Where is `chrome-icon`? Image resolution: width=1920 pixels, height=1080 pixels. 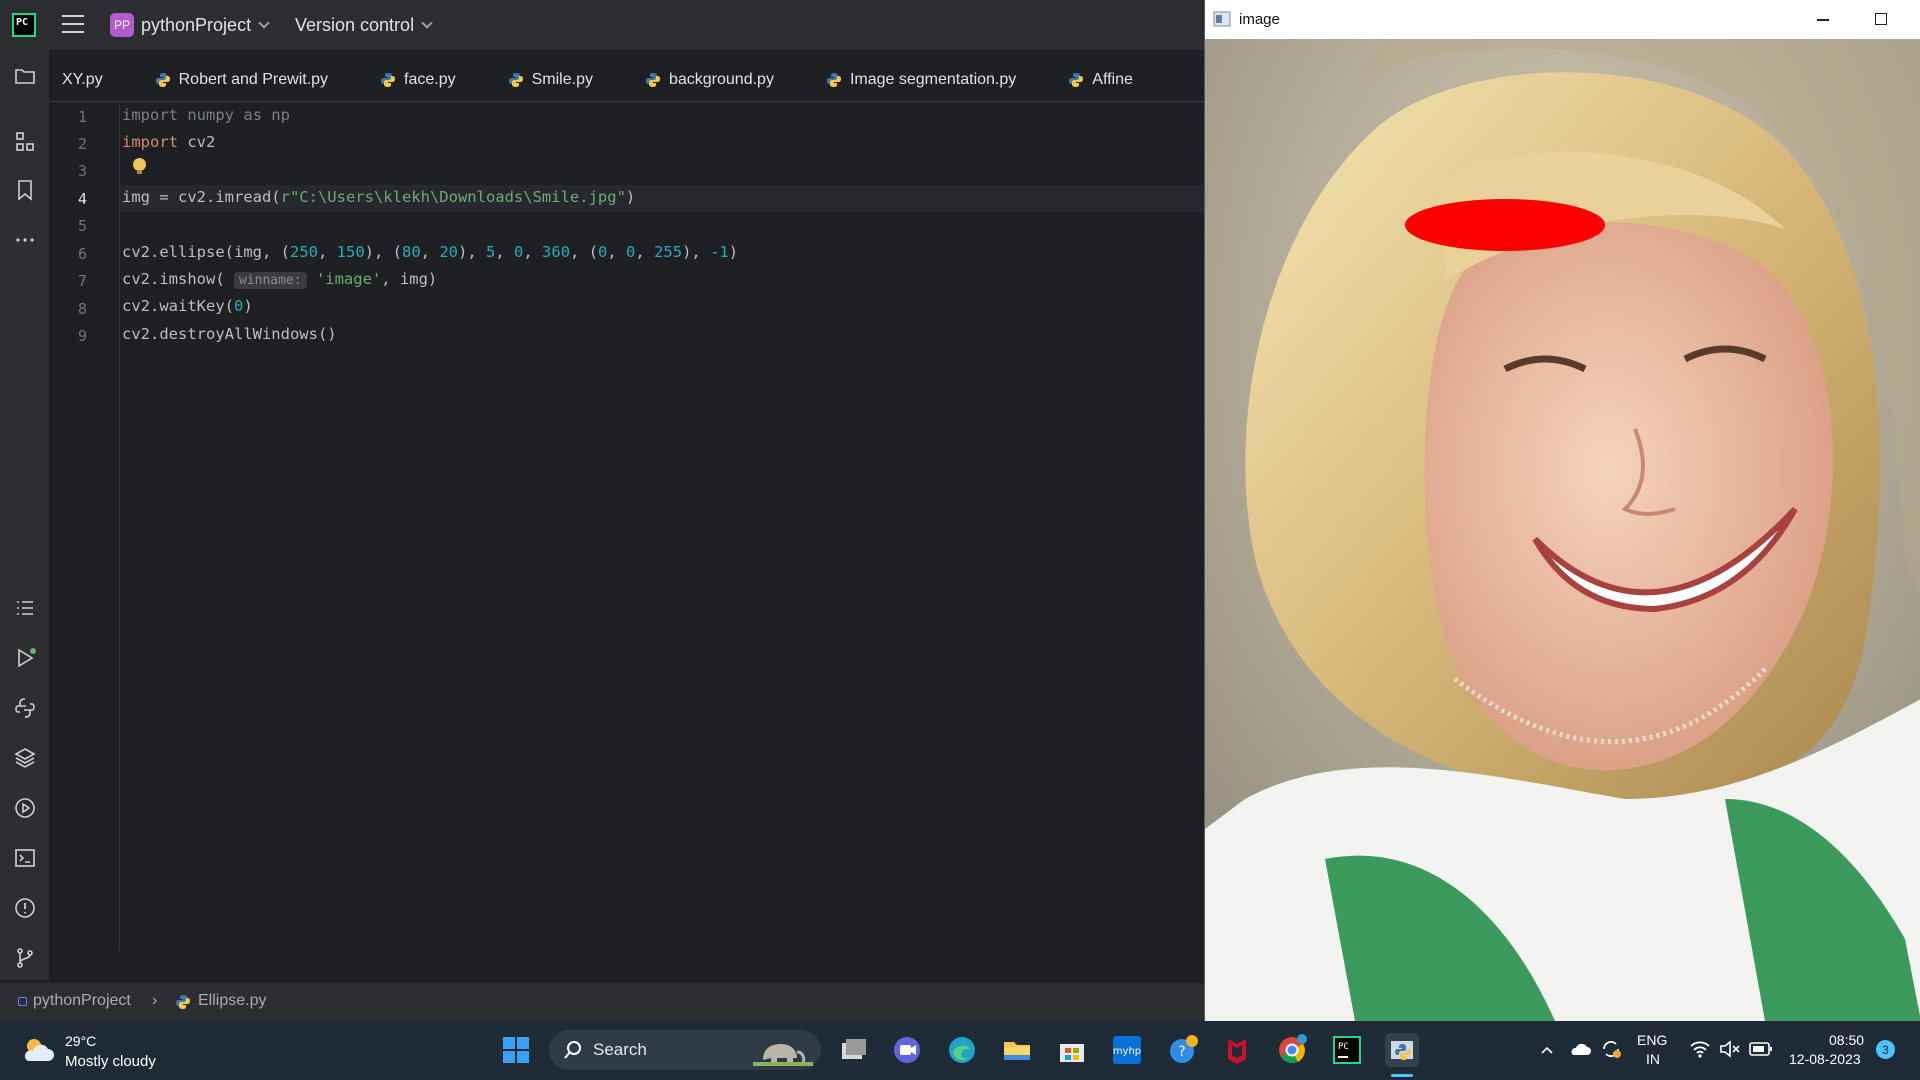
chrome-icon is located at coordinates (1292, 1050).